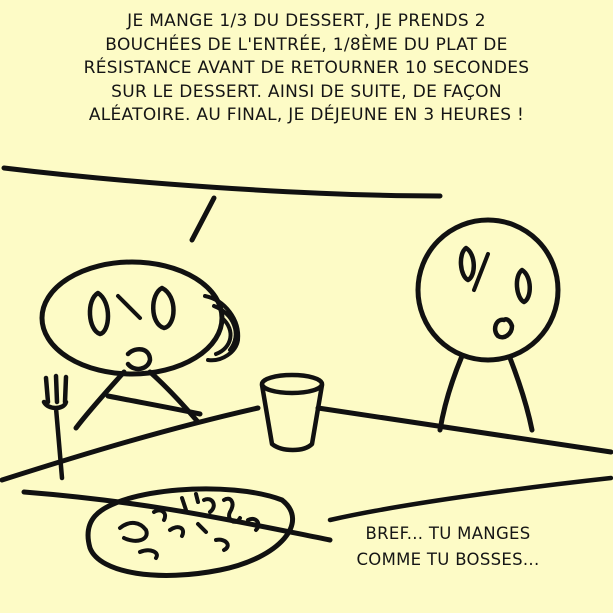 The height and width of the screenshot is (613, 613). What do you see at coordinates (503, 328) in the screenshot?
I see `right-character-mouth` at bounding box center [503, 328].